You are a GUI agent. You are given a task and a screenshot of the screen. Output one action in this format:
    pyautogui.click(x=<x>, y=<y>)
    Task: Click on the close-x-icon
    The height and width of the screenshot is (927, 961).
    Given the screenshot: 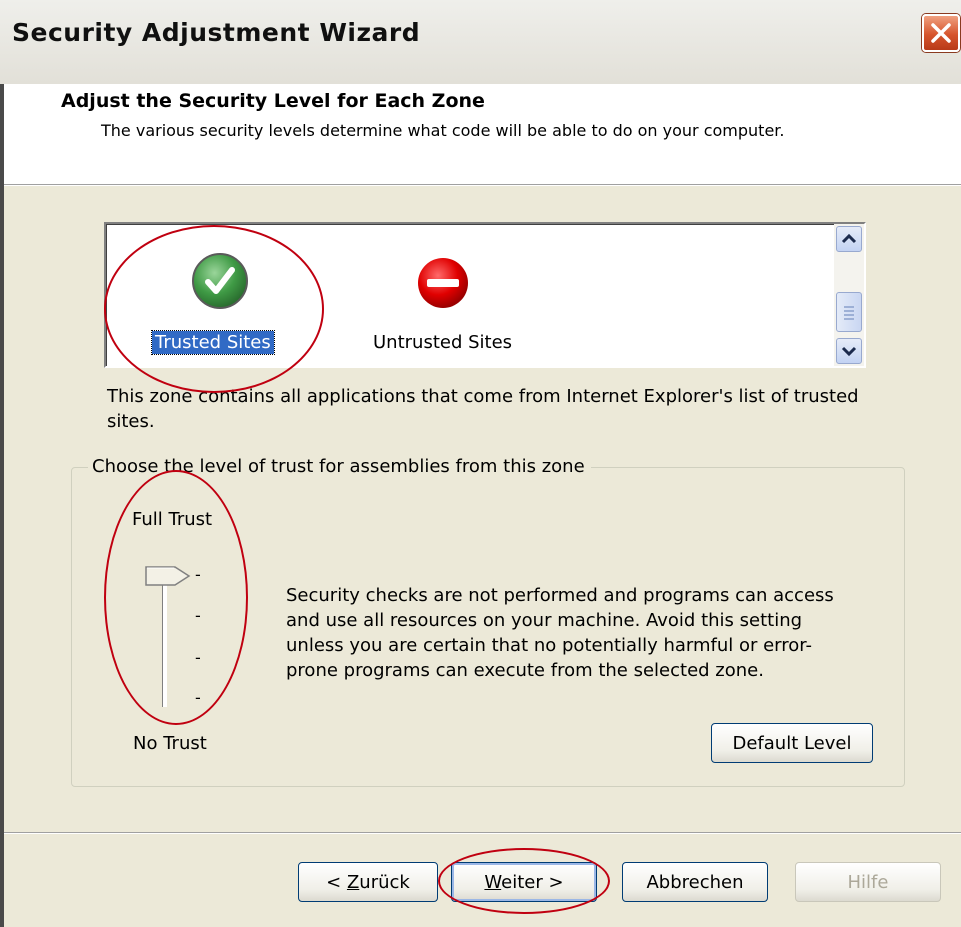 What is the action you would take?
    pyautogui.click(x=941, y=33)
    